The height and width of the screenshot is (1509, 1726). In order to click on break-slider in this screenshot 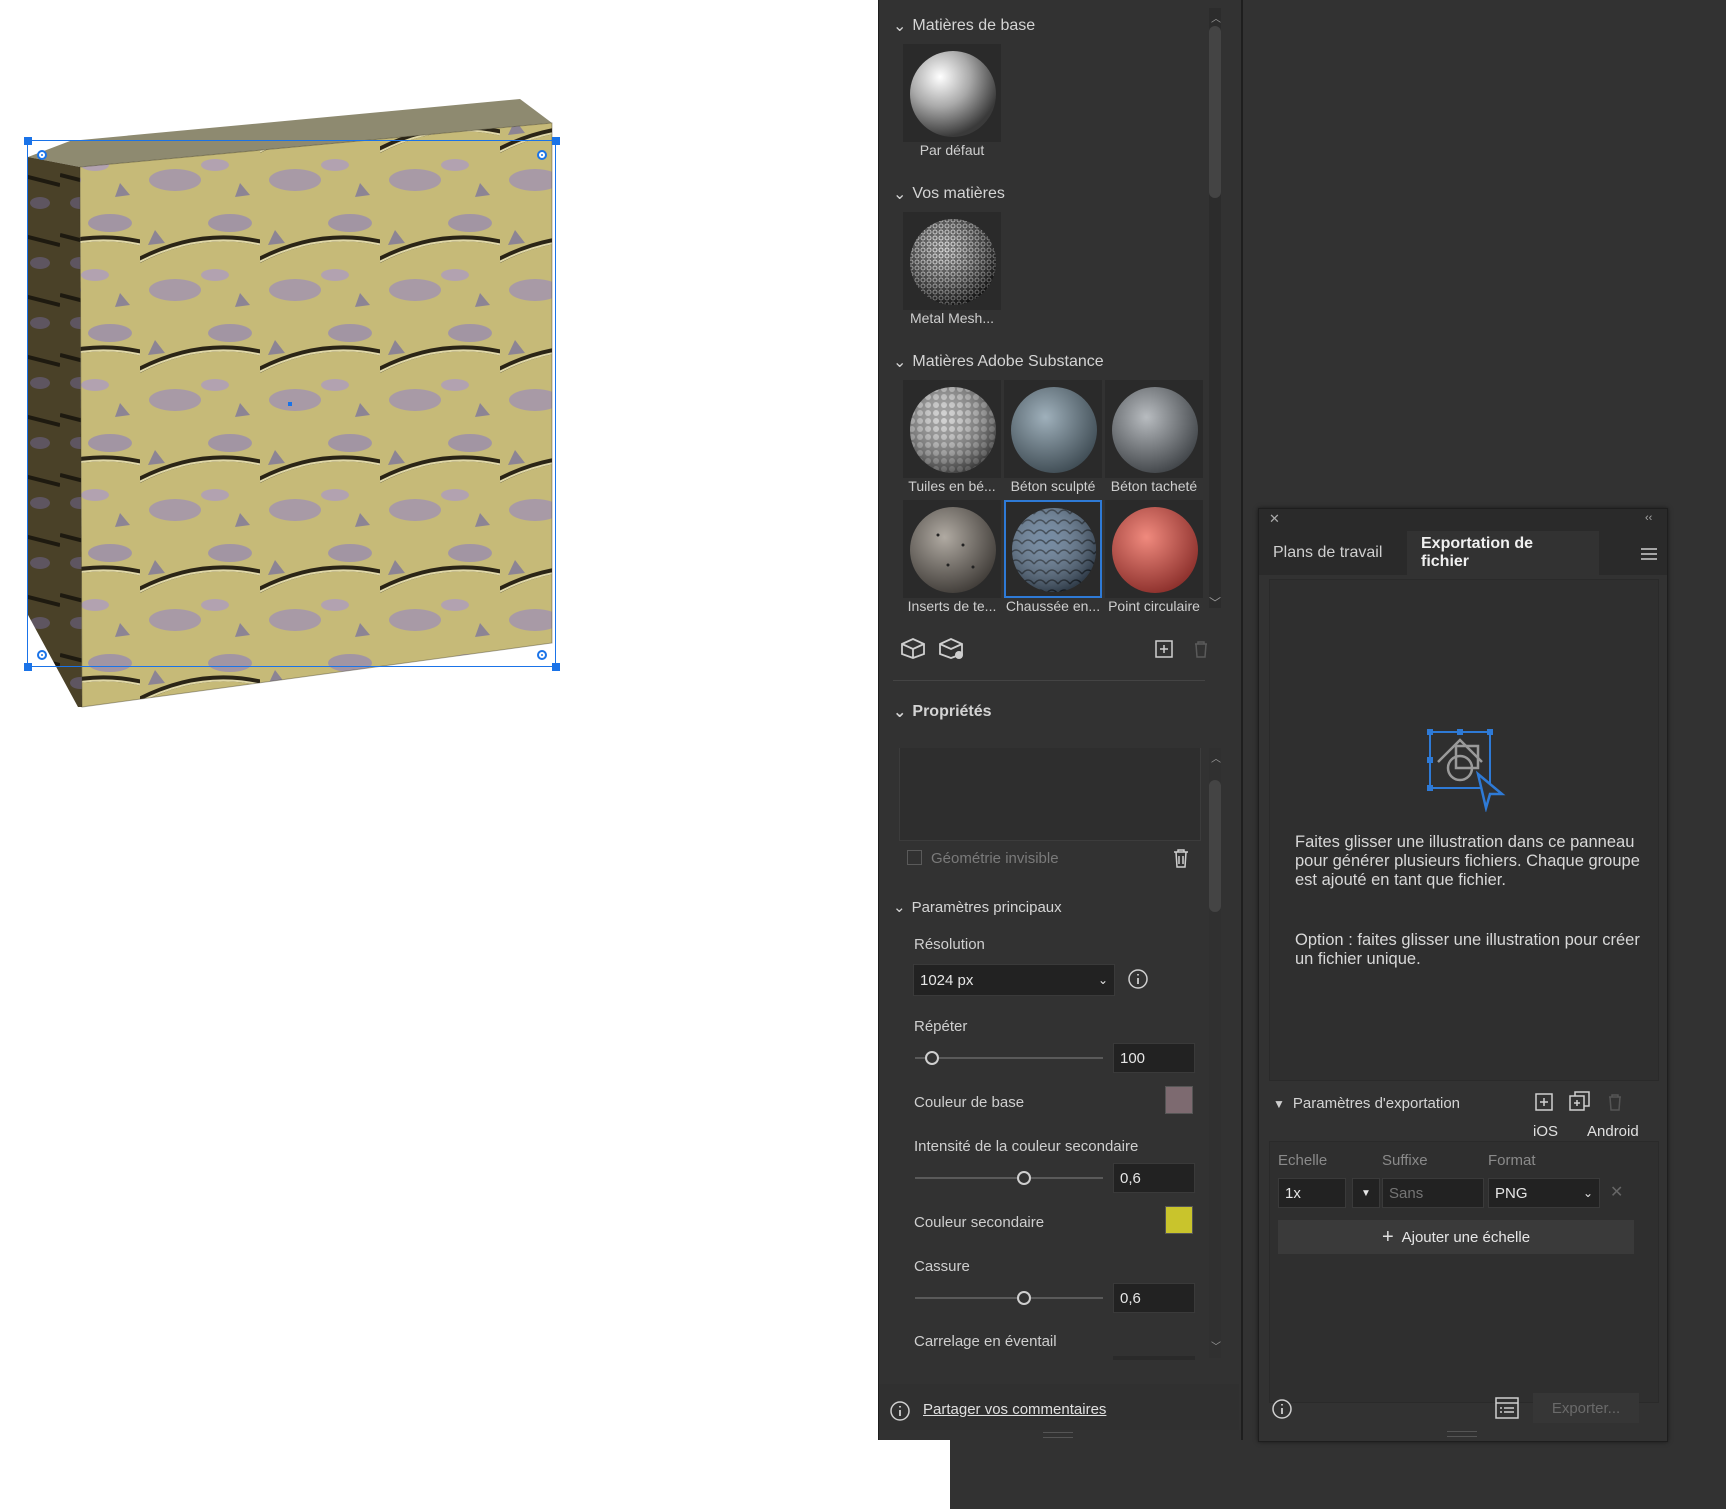, I will do `click(1009, 1298)`.